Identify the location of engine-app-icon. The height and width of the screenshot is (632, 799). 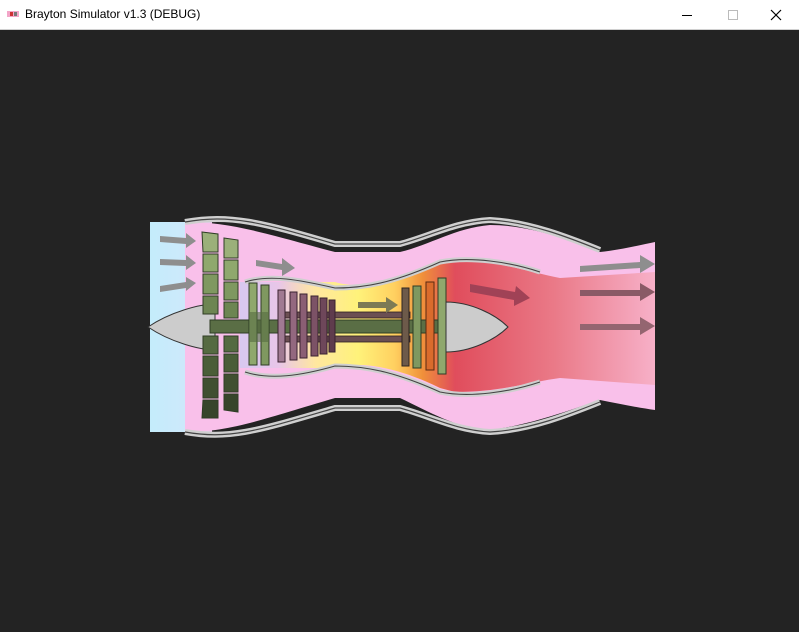
(13, 14).